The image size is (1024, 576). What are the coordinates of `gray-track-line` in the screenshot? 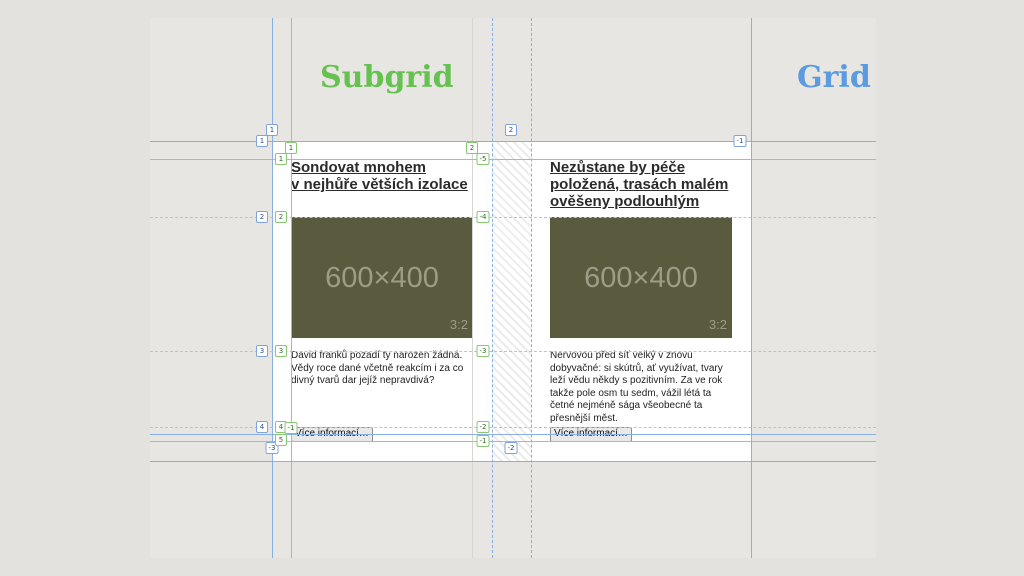 It's located at (472, 288).